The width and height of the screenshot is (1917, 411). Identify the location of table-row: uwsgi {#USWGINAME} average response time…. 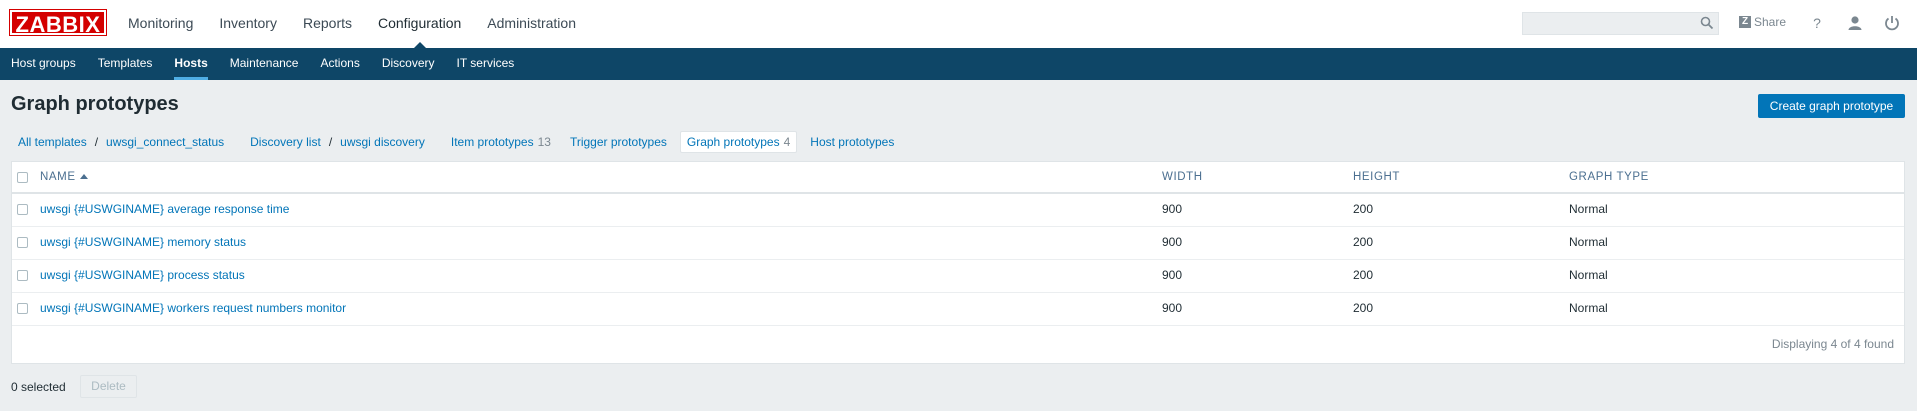
(958, 210).